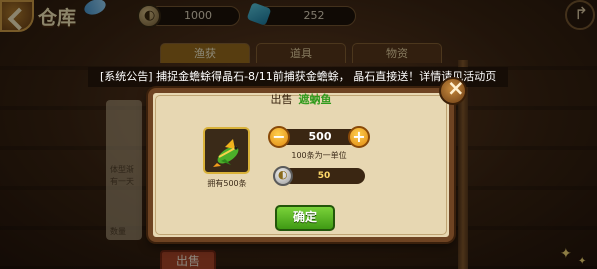 Image resolution: width=597 pixels, height=269 pixels. Describe the element at coordinates (279, 137) in the screenshot. I see `minus-button: −` at that location.